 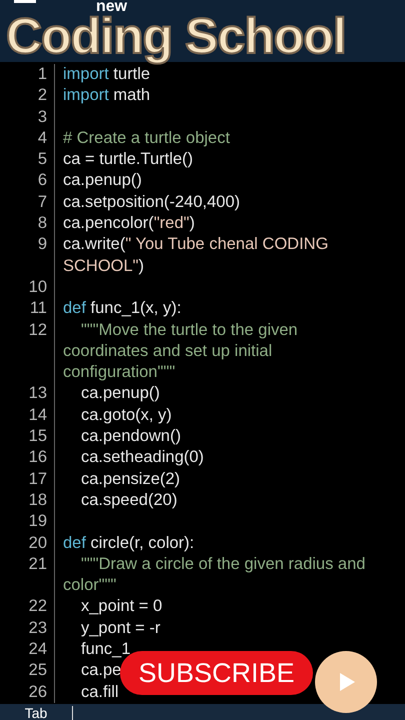 I want to click on line-number: 8, so click(x=42, y=223).